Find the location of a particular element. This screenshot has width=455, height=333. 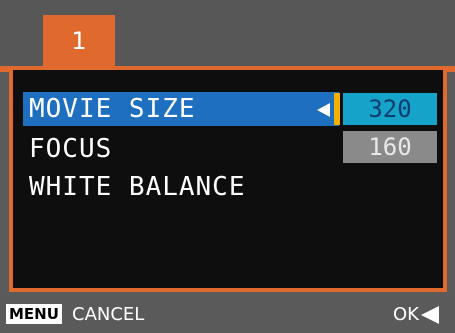

tab-label: 1 is located at coordinates (79, 41).